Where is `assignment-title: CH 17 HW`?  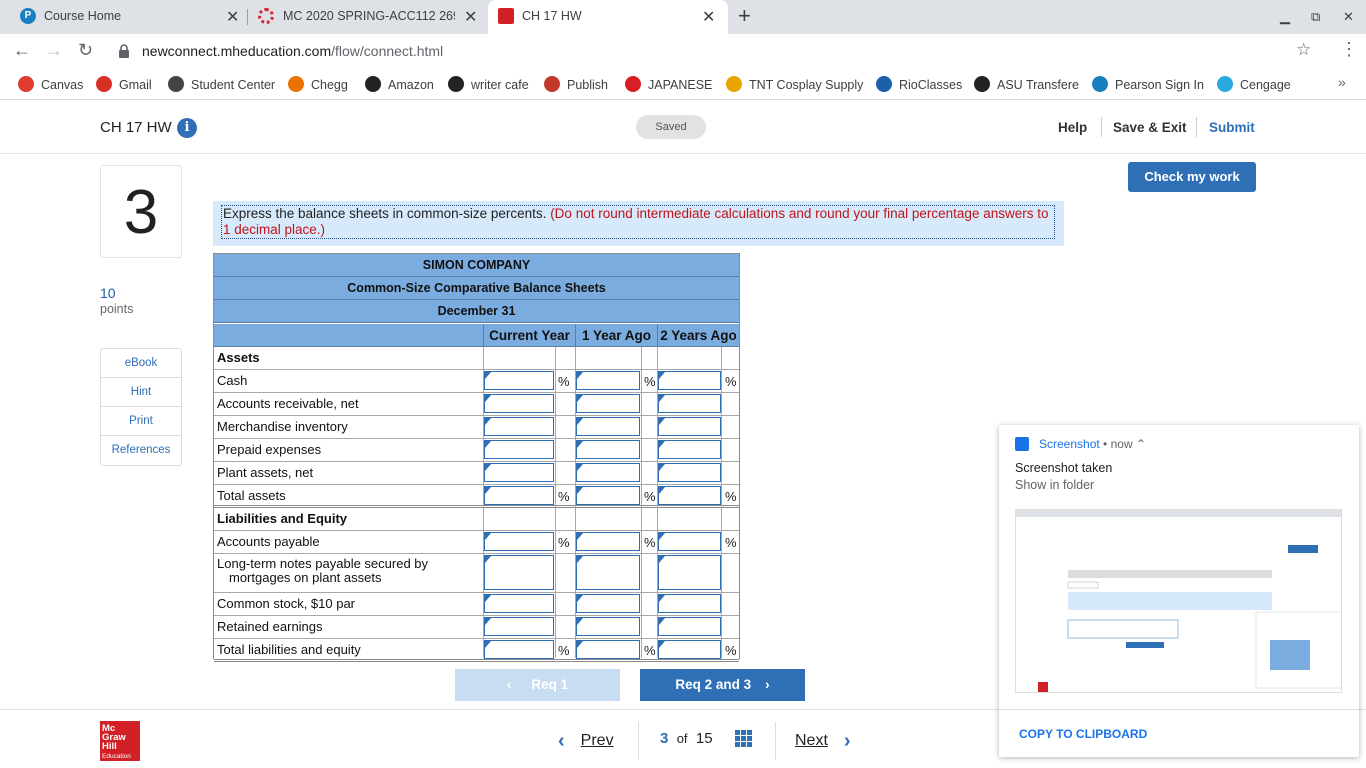
assignment-title: CH 17 HW is located at coordinates (136, 127).